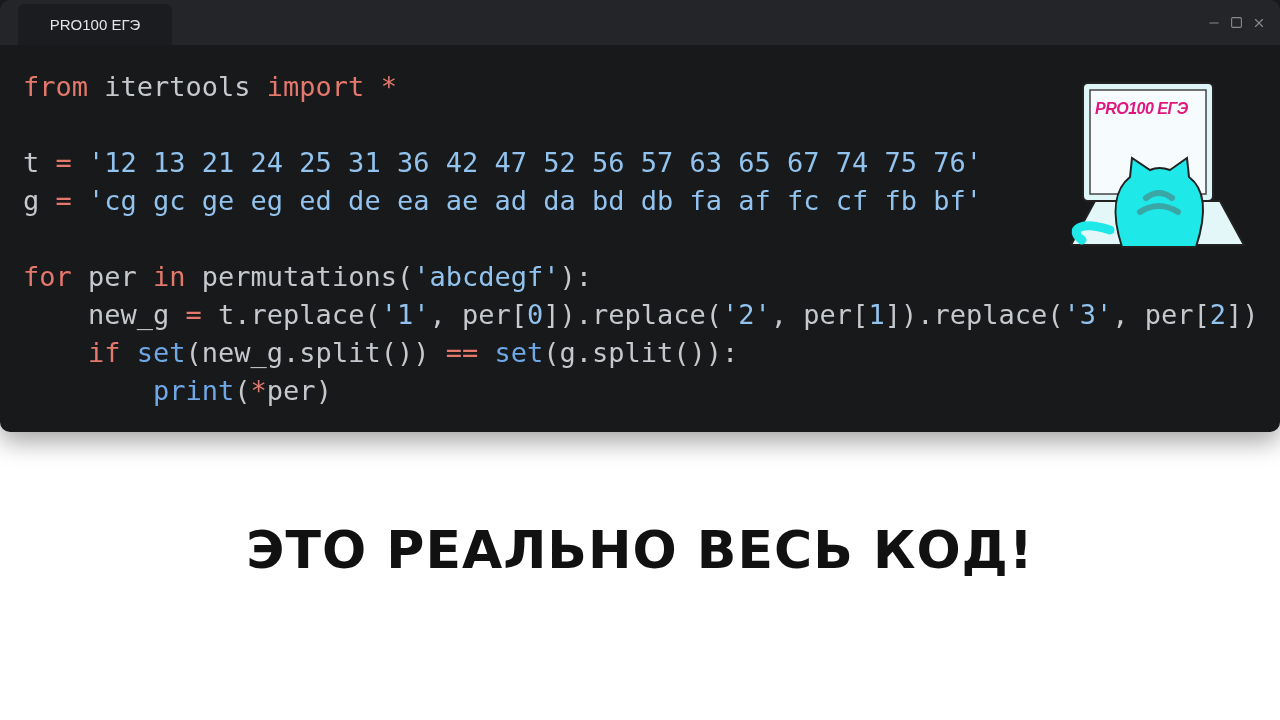 This screenshot has height=720, width=1280. What do you see at coordinates (503, 201) in the screenshot?
I see `code-line: g = 'cg gc ge eg ed de ea ae ad da bd db fa af fc cf fb bf'` at bounding box center [503, 201].